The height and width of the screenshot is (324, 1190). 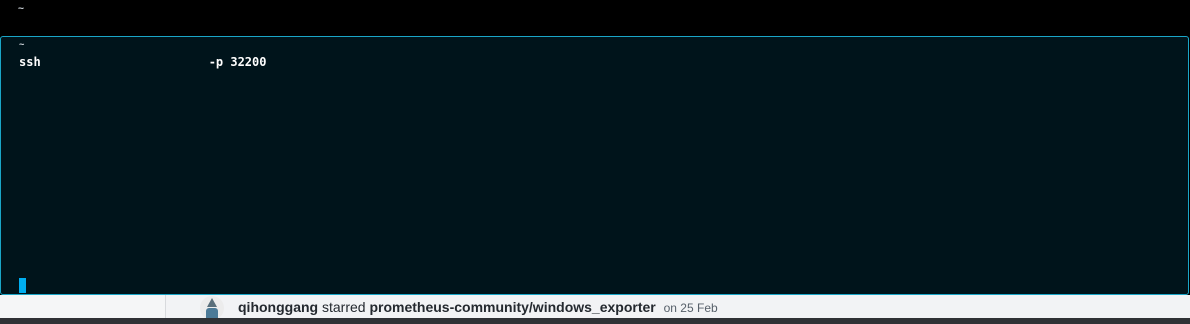 I want to click on terminal-cursor, so click(x=22, y=285).